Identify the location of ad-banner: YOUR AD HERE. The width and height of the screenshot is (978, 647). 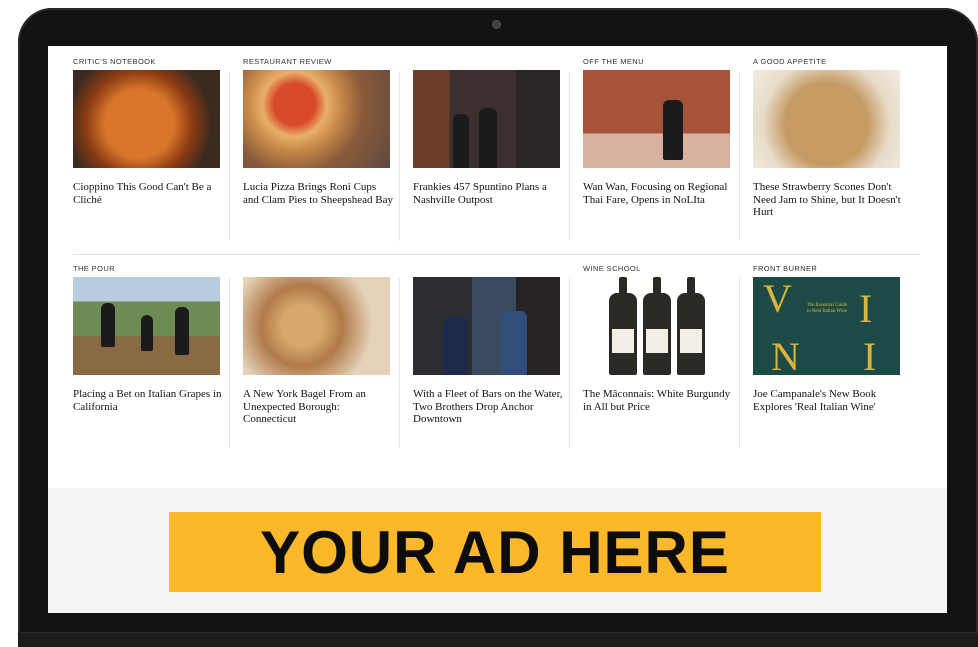
(495, 552).